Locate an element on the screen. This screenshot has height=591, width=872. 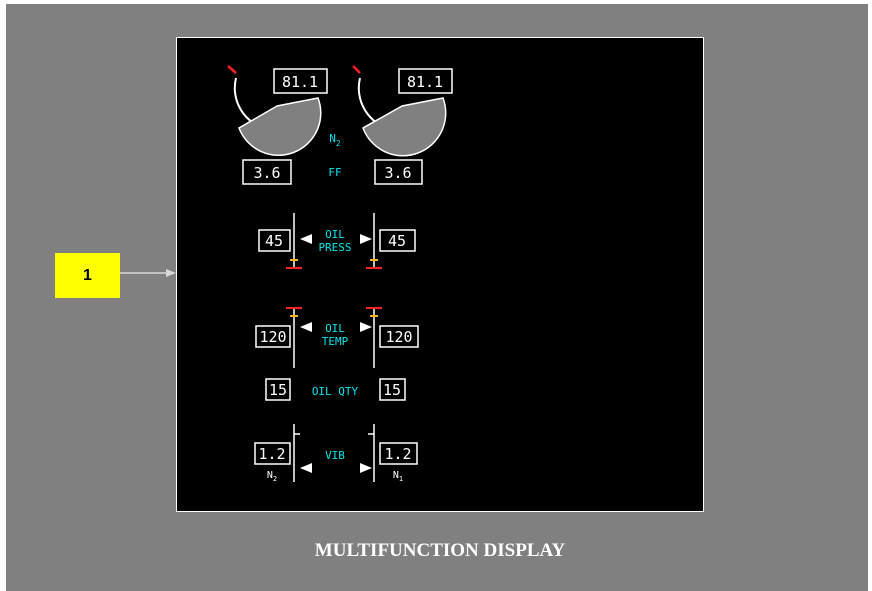
vib-right-value: 1.2 is located at coordinates (397, 454).